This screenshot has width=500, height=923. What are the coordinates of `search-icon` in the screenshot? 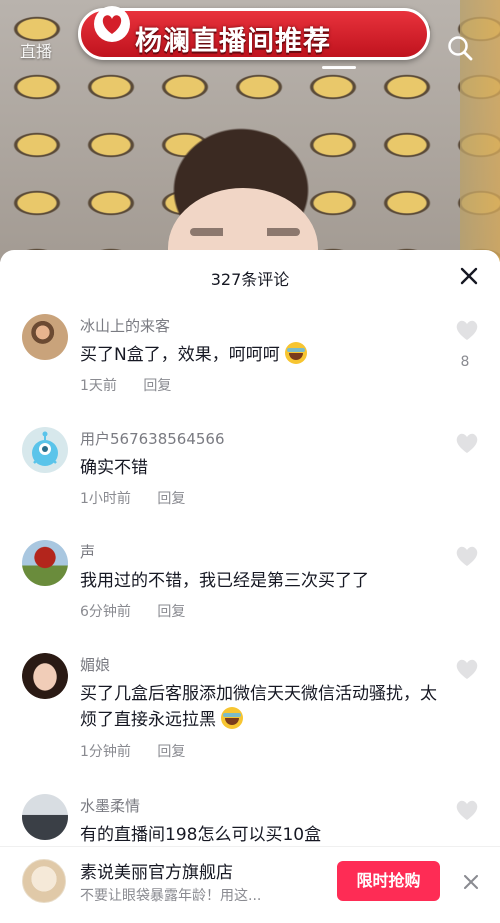 It's located at (460, 48).